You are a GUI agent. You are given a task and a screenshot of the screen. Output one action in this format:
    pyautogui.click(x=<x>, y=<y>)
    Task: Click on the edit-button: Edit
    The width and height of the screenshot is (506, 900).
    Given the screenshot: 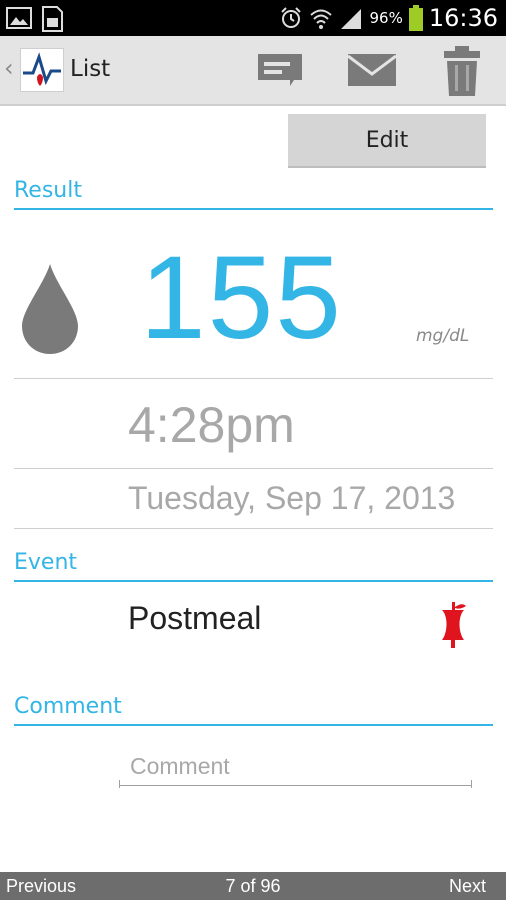 What is the action you would take?
    pyautogui.click(x=387, y=141)
    